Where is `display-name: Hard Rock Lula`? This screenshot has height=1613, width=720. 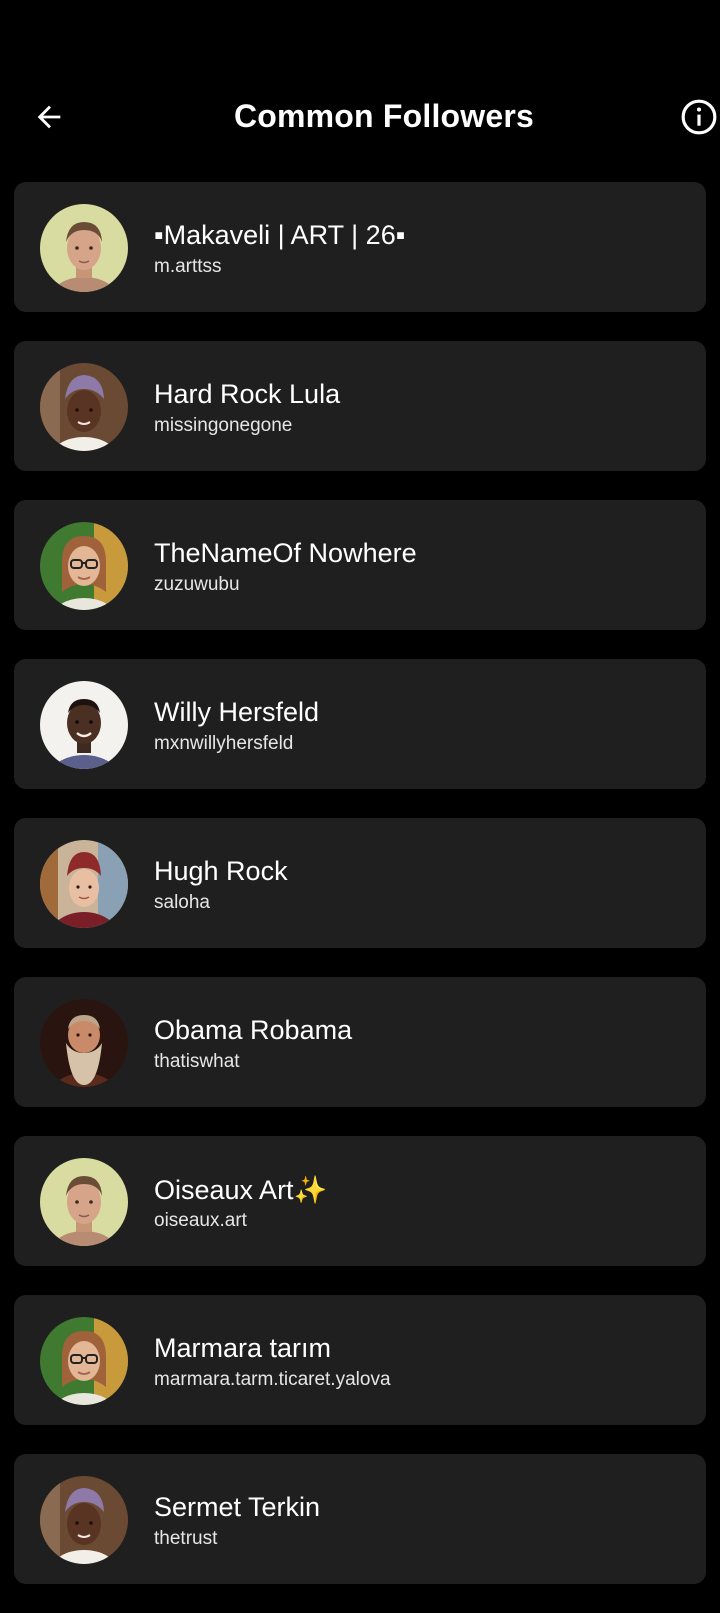 display-name: Hard Rock Lula is located at coordinates (247, 394).